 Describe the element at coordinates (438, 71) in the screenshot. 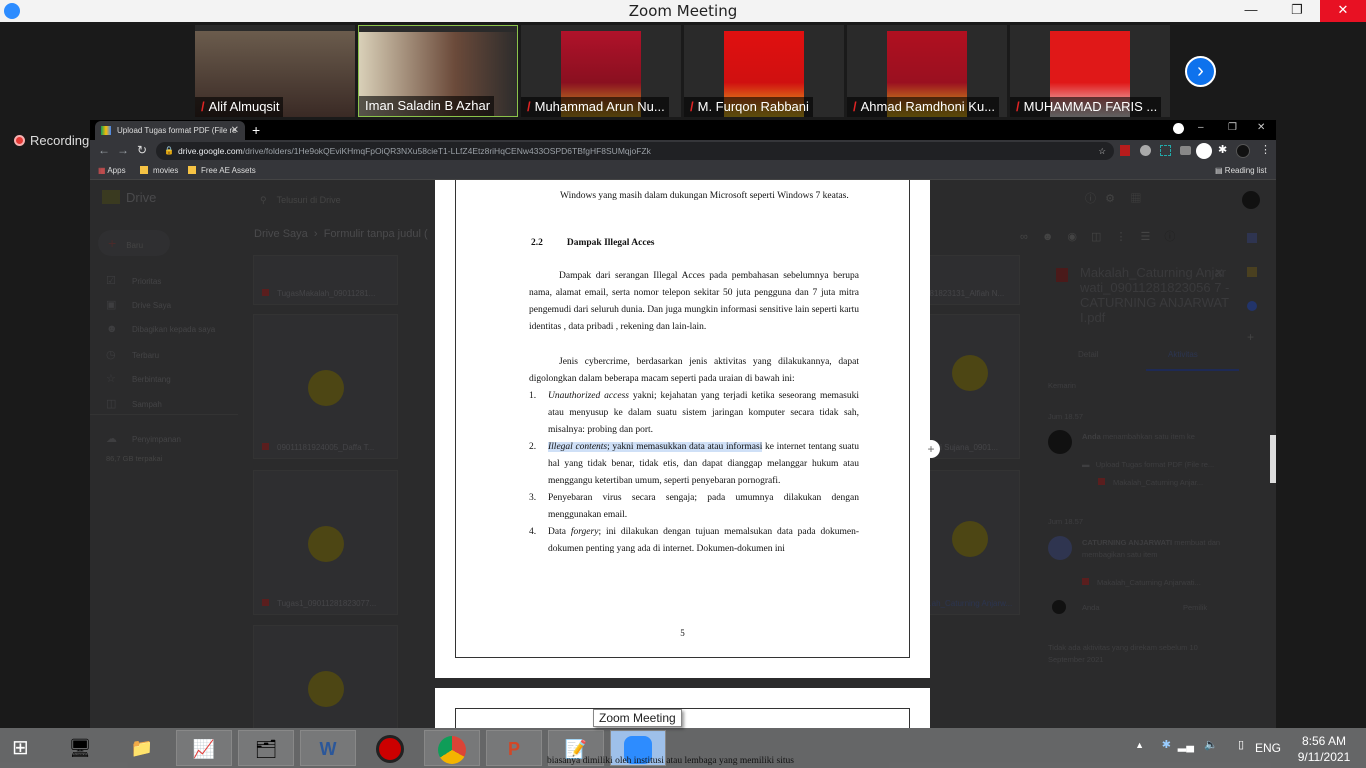

I see `participant-tile-active-speaker: Iman Saladin B Azhar` at that location.